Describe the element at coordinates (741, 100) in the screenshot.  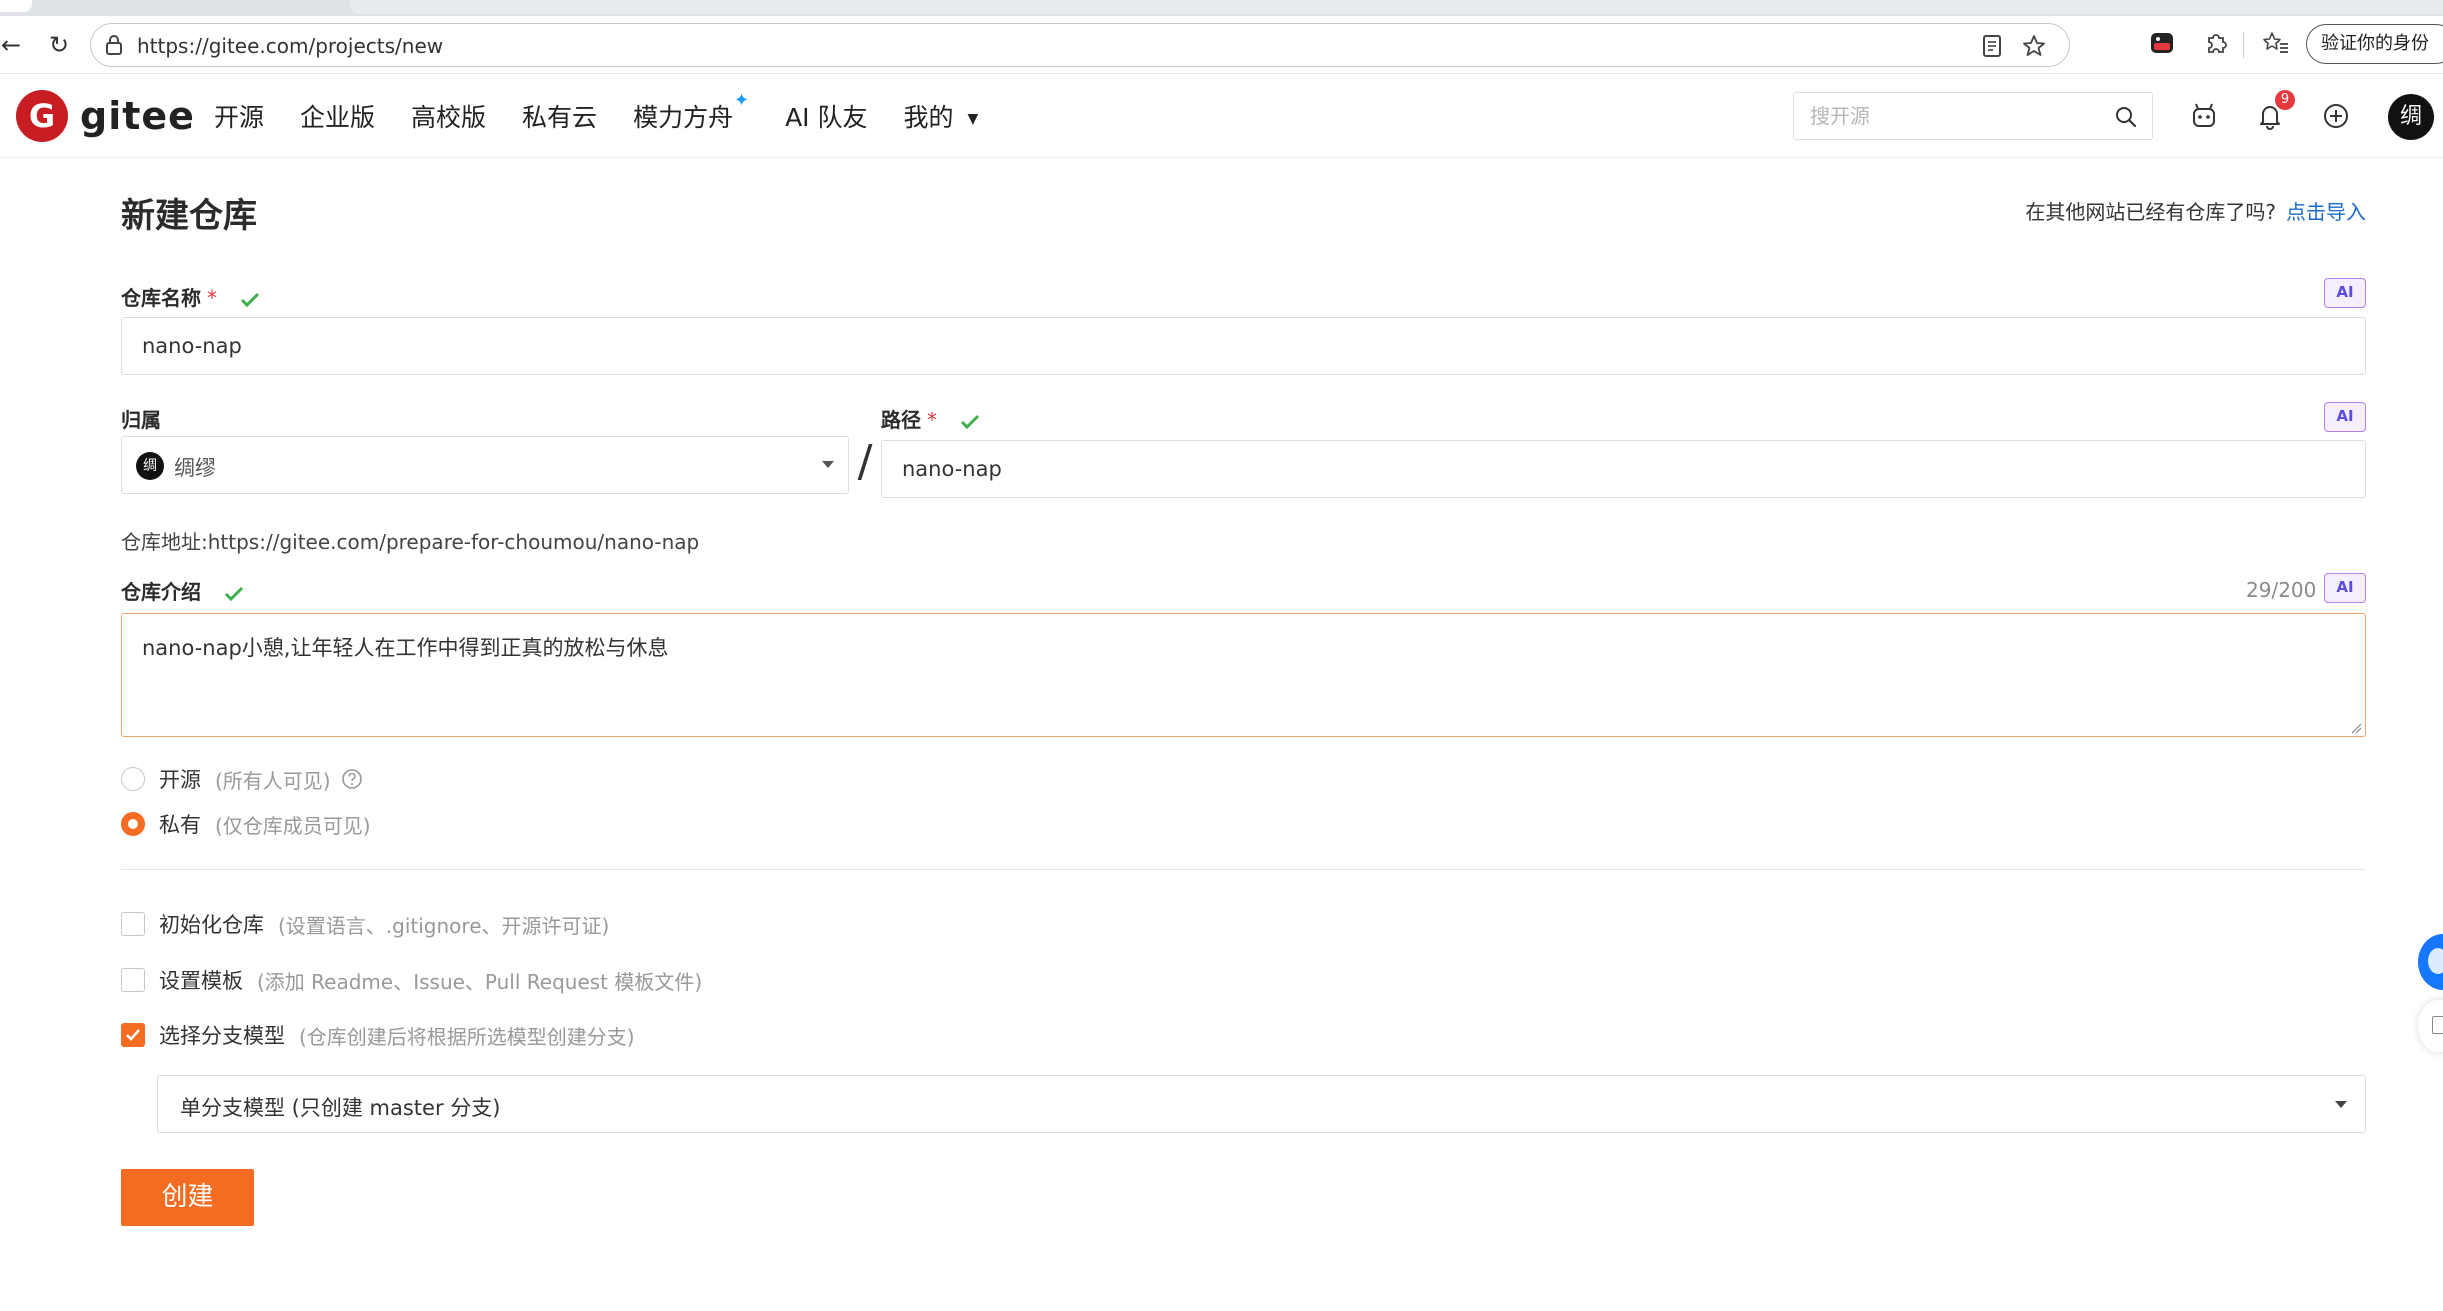
I see `sparkle-icon: ✦` at that location.